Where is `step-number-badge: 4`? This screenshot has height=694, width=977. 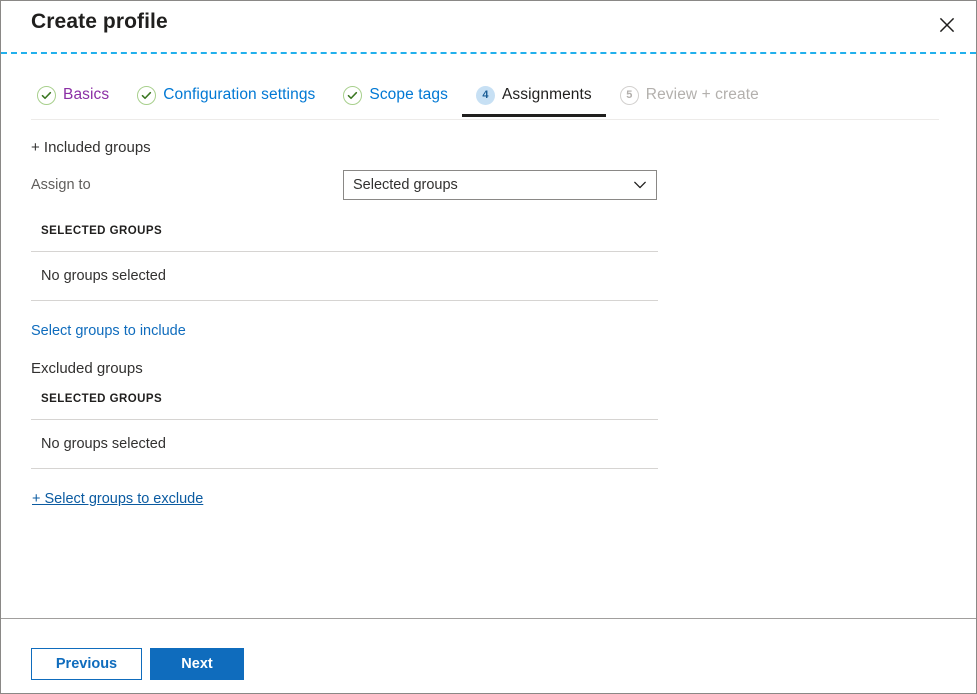
step-number-badge: 4 is located at coordinates (485, 95).